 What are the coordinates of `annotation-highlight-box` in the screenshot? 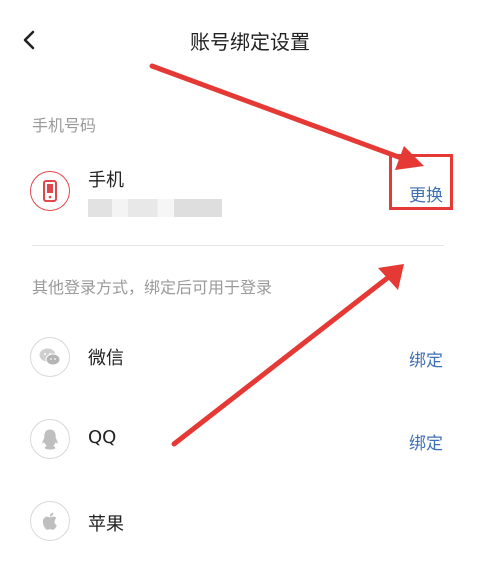 It's located at (421, 182).